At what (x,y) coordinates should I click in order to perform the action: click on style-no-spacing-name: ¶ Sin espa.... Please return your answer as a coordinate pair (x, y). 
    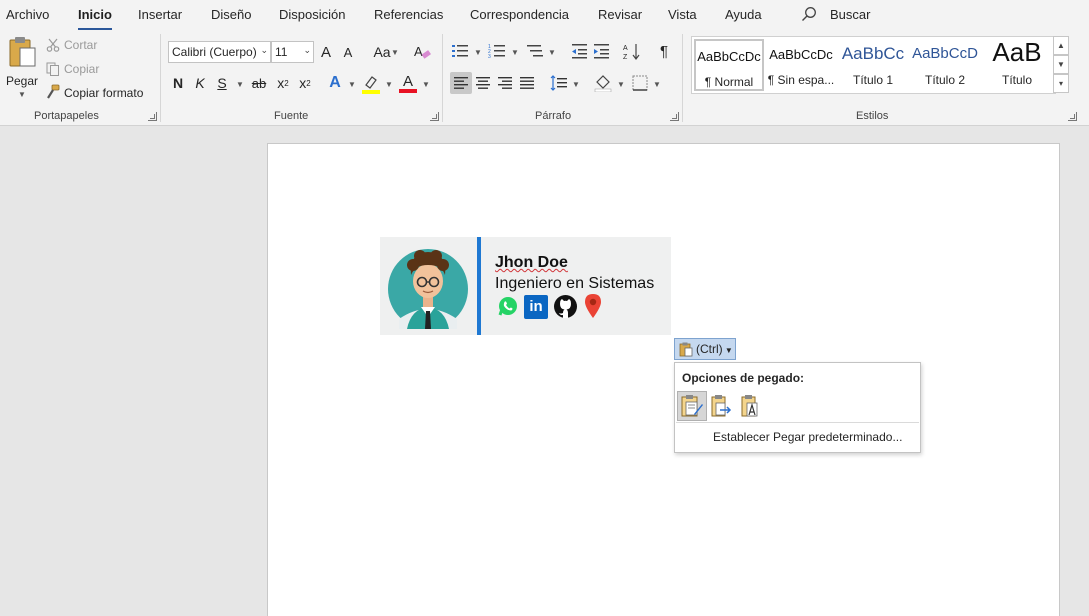
    Looking at the image, I should click on (801, 80).